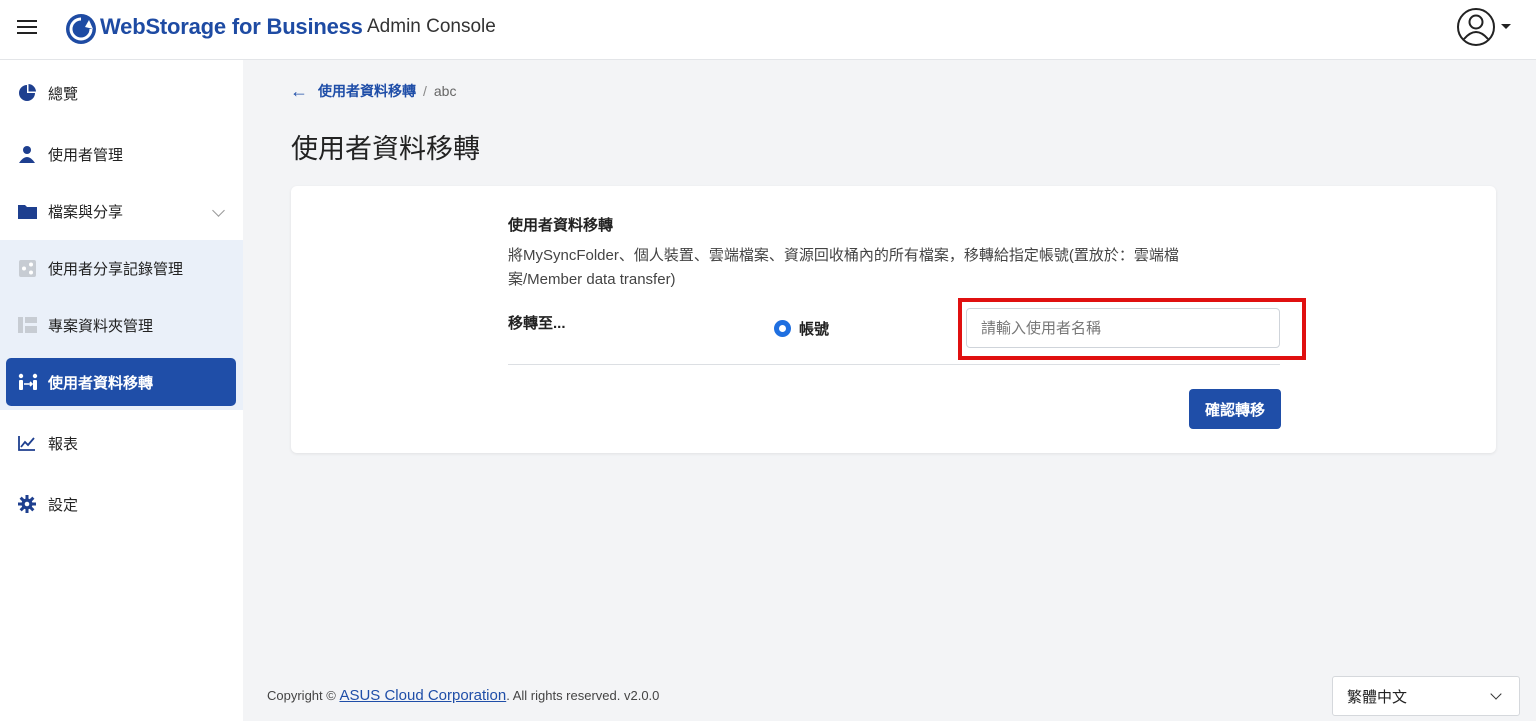  What do you see at coordinates (27, 154) in the screenshot?
I see `user-icon` at bounding box center [27, 154].